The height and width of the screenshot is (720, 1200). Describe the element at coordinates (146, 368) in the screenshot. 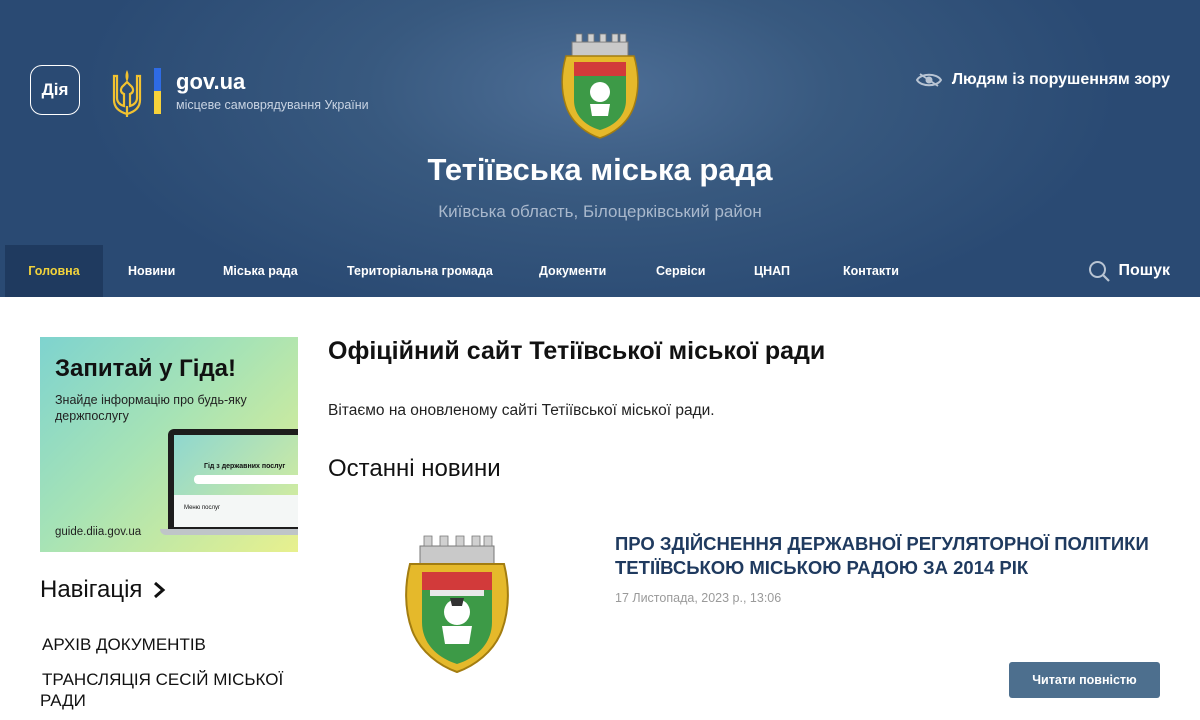

I see `banner-title: Запитай у Гіда!` at that location.